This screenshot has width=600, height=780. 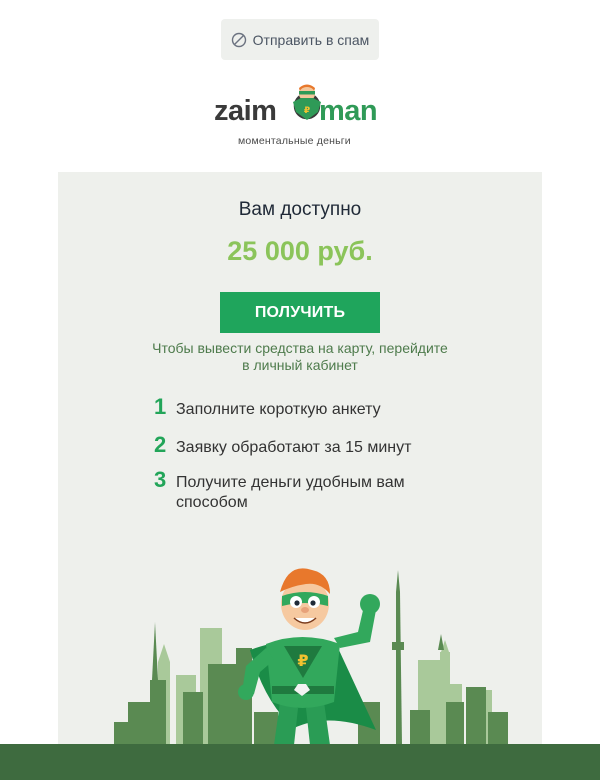 I want to click on zaimoman-logo: zaim ₽ man моментальные деньги, so click(x=300, y=115).